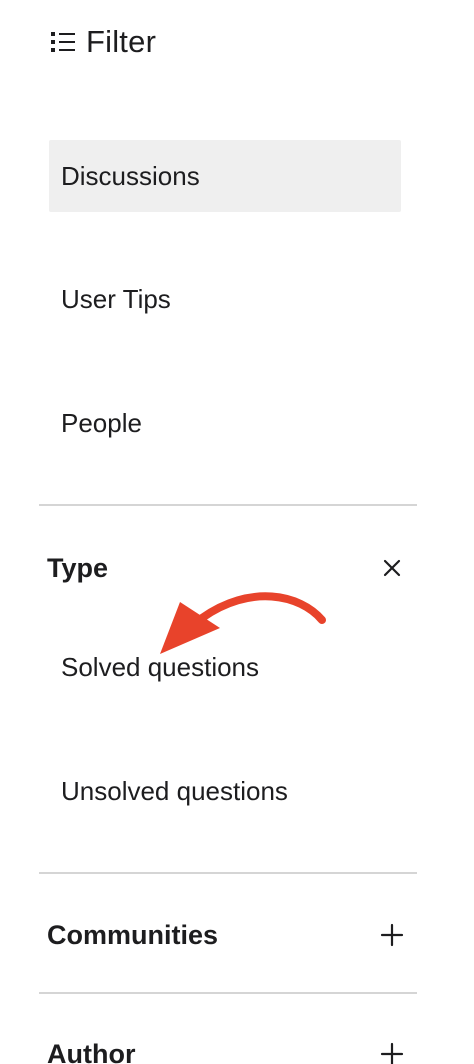  What do you see at coordinates (232, 568) in the screenshot?
I see `facet-header-type: Type` at bounding box center [232, 568].